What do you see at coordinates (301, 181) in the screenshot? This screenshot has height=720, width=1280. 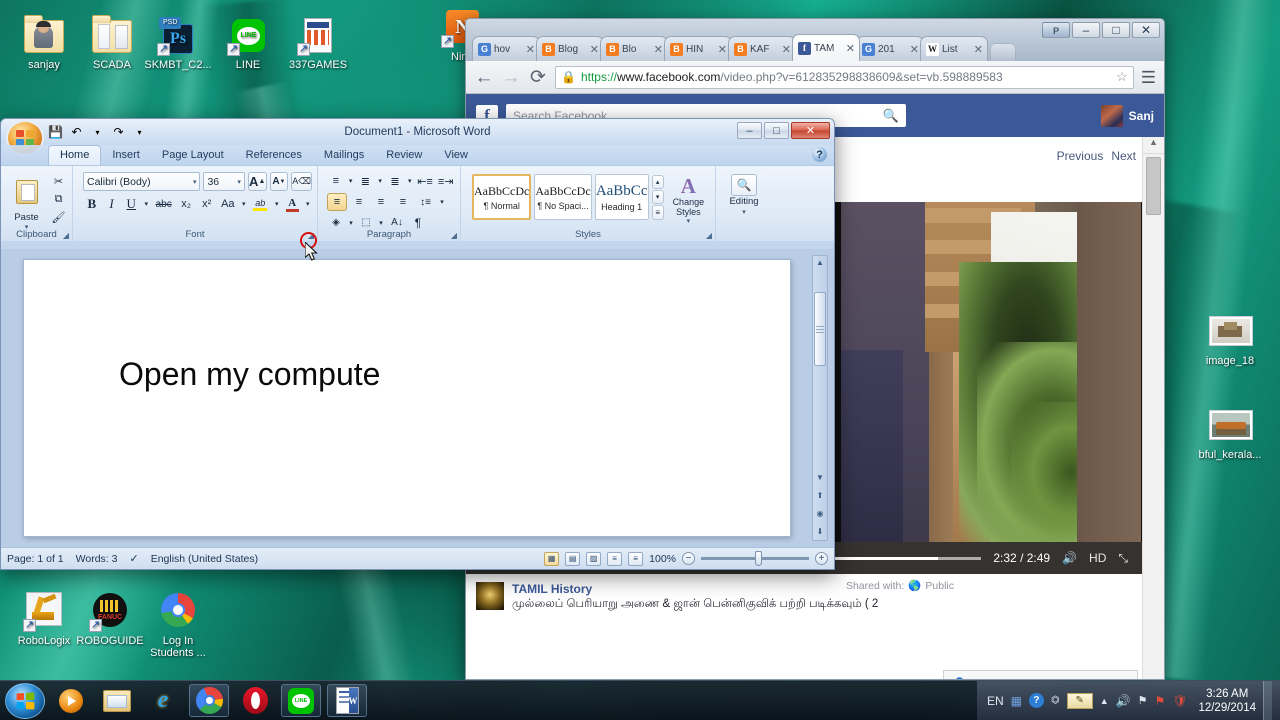 I see `clear-formatting-icon: A⌫` at bounding box center [301, 181].